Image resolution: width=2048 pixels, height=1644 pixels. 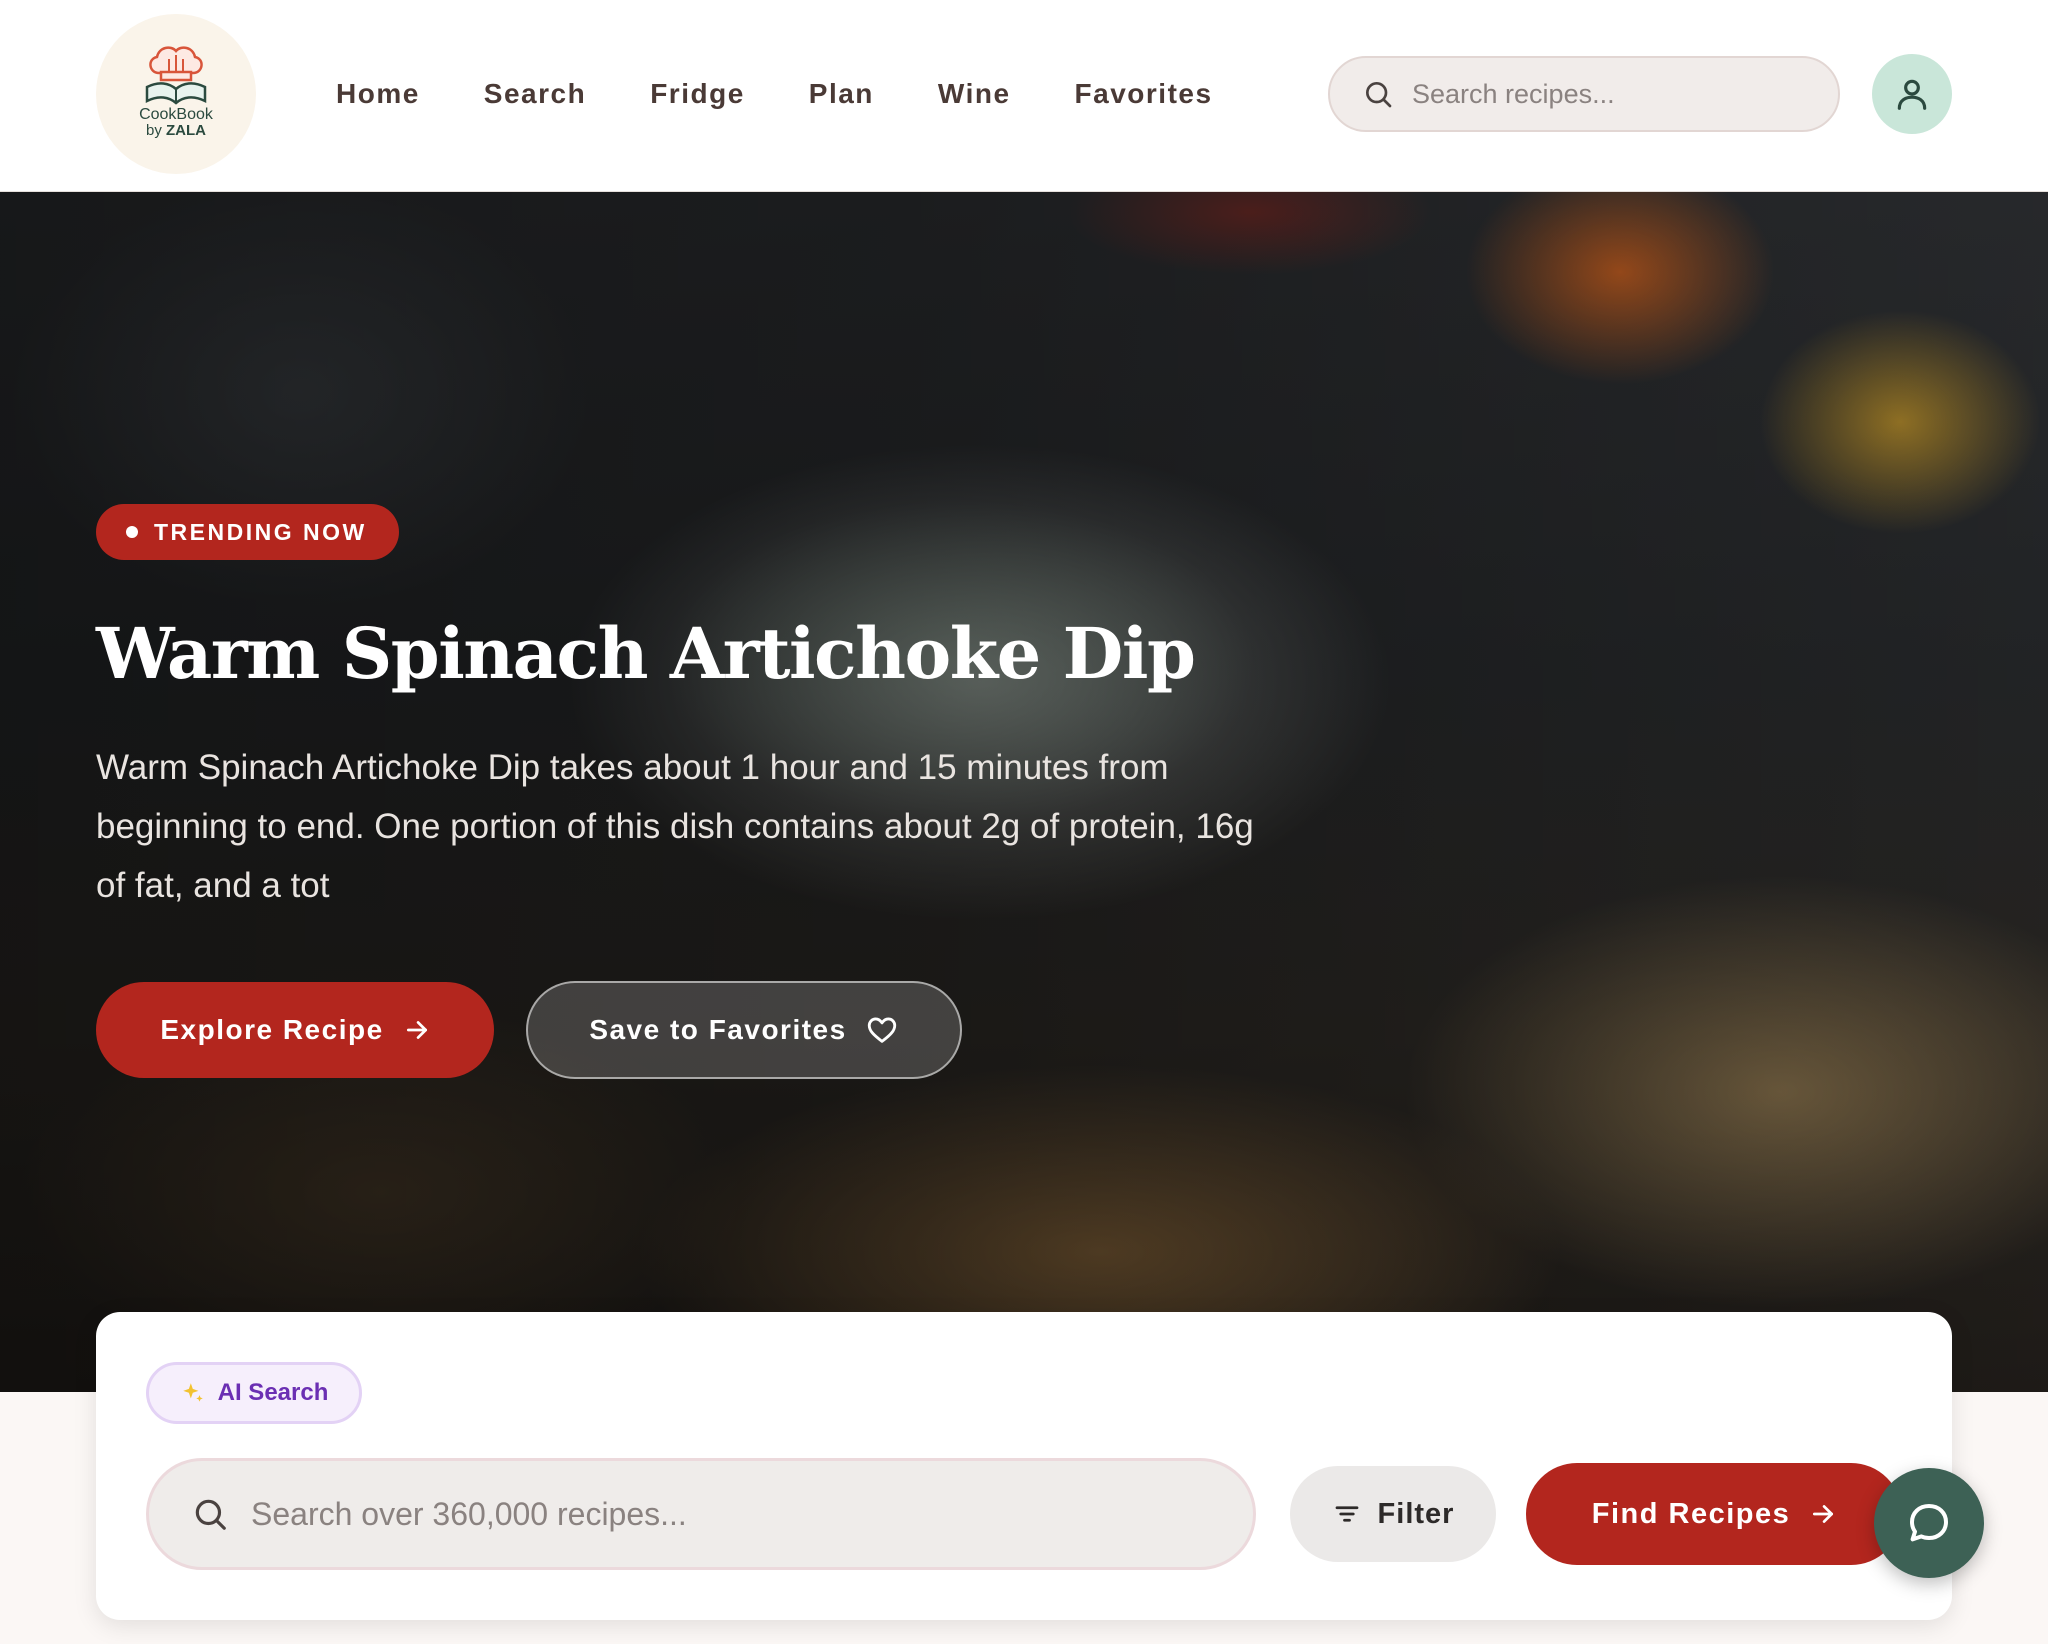 I want to click on chat-button, so click(x=1929, y=1523).